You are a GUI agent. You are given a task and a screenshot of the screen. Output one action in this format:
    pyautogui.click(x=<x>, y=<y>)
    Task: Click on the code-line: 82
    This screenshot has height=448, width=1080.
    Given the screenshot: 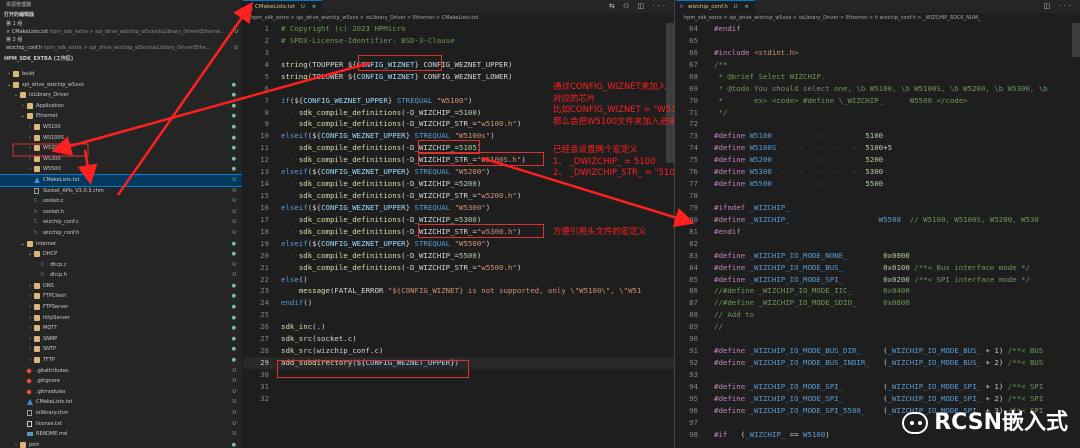 What is the action you would take?
    pyautogui.click(x=878, y=244)
    